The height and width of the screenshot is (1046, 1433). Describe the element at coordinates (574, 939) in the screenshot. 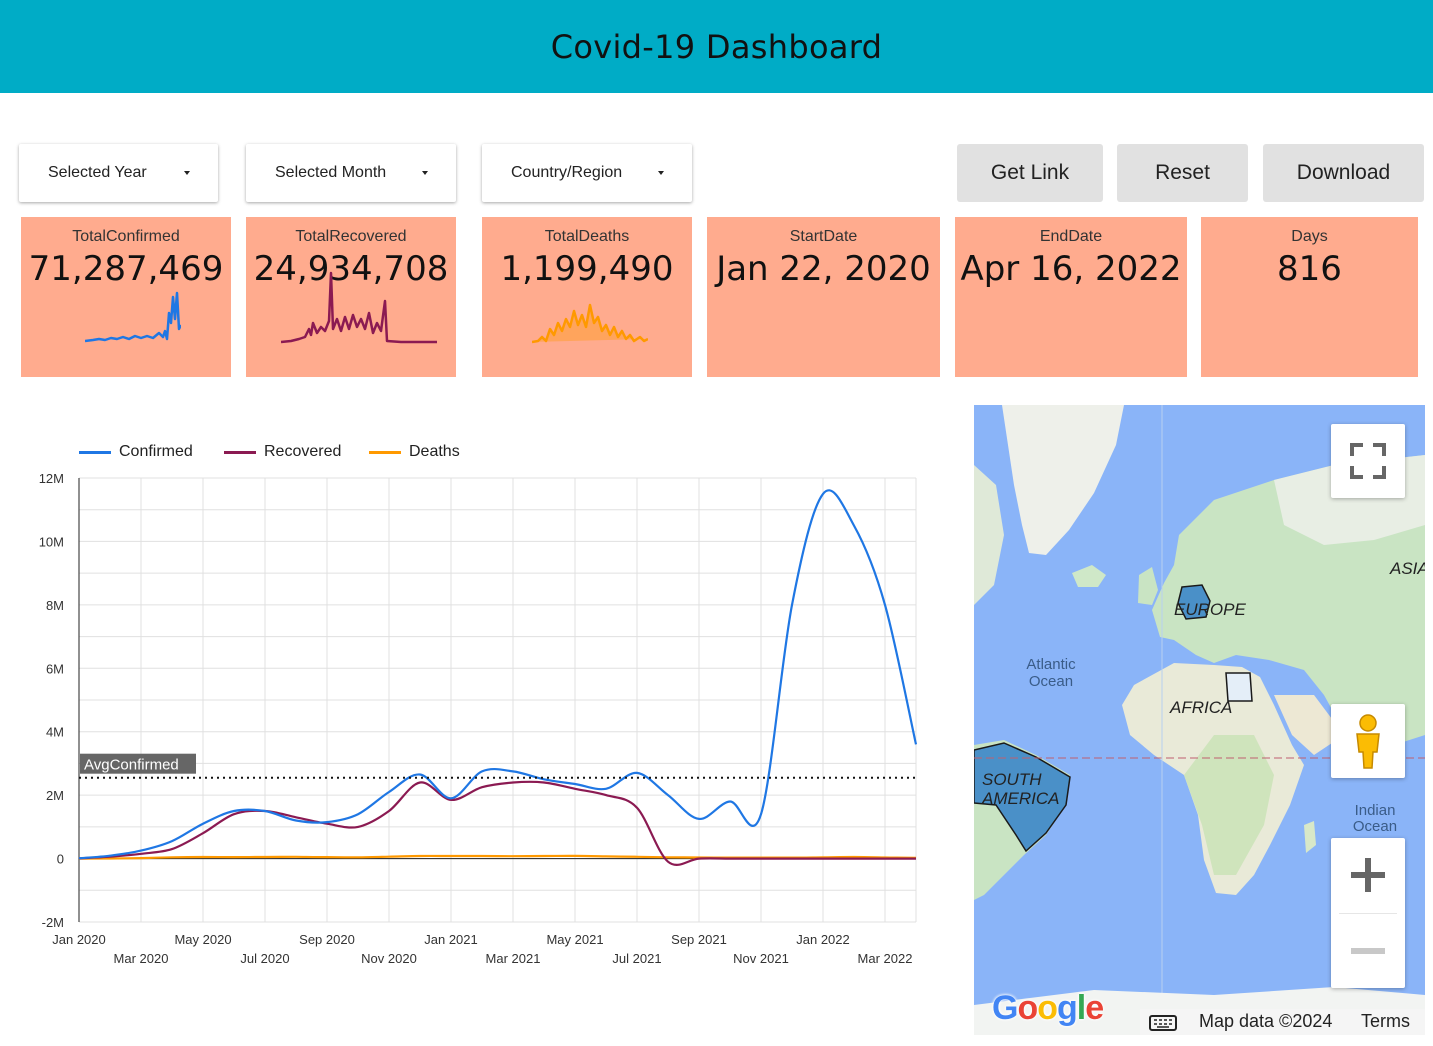

I see `x-tick-label: May 2021` at that location.